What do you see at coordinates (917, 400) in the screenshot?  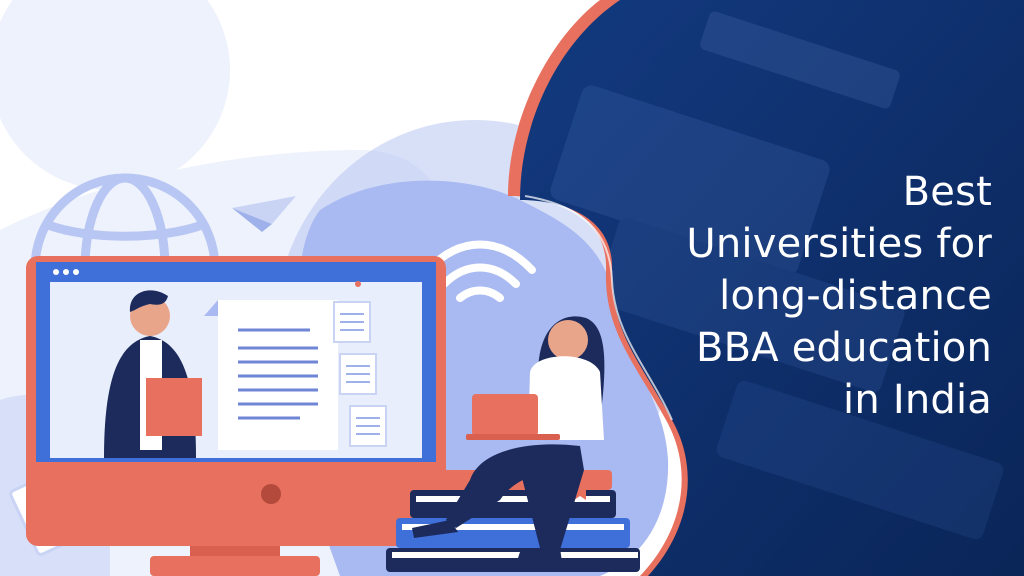 I see `headline-line-5: in India` at bounding box center [917, 400].